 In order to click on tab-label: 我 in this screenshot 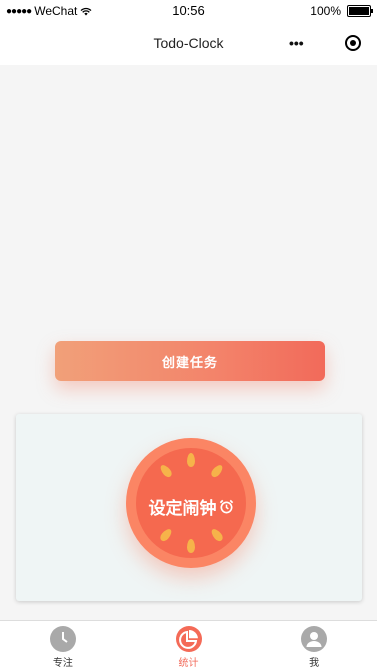, I will do `click(314, 663)`.